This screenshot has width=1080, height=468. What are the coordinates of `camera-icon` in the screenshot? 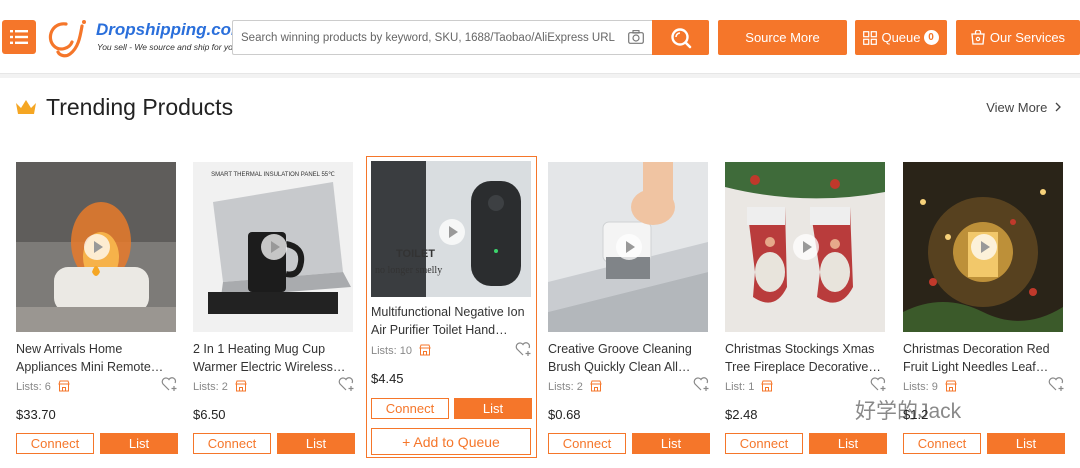 It's located at (636, 37).